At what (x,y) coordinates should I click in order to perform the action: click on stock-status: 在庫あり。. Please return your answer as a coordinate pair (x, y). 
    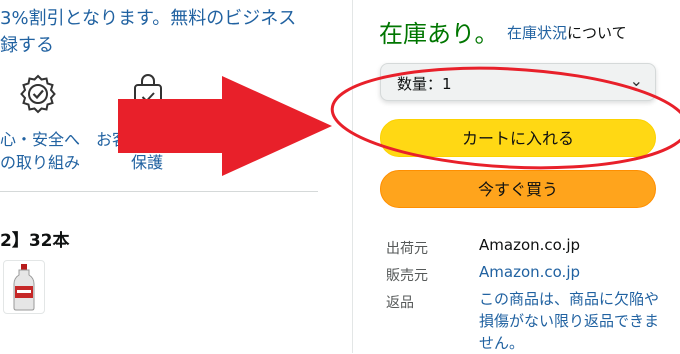
    Looking at the image, I should click on (439, 34).